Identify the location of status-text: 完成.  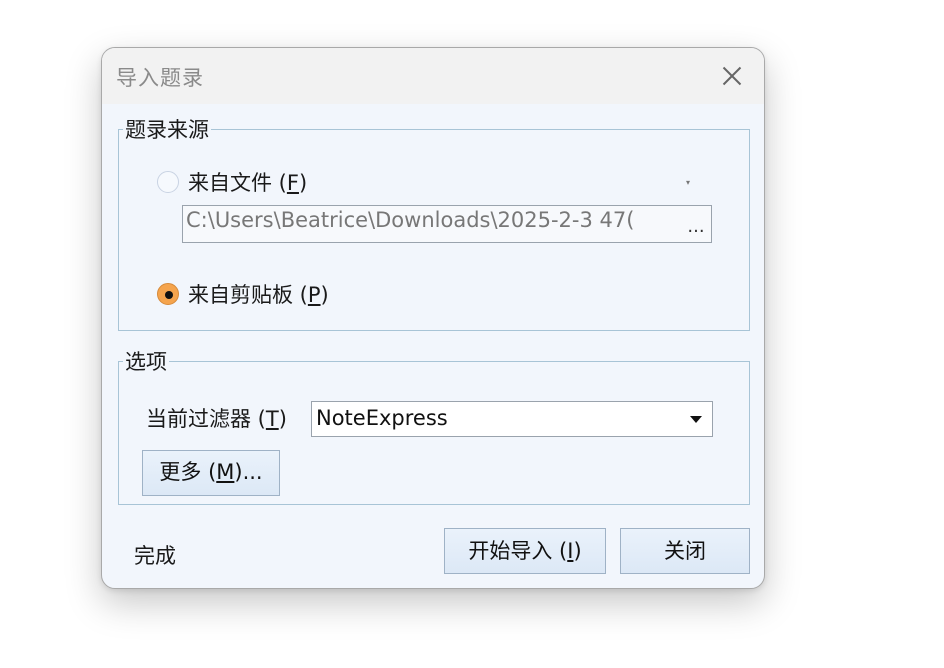
(155, 556).